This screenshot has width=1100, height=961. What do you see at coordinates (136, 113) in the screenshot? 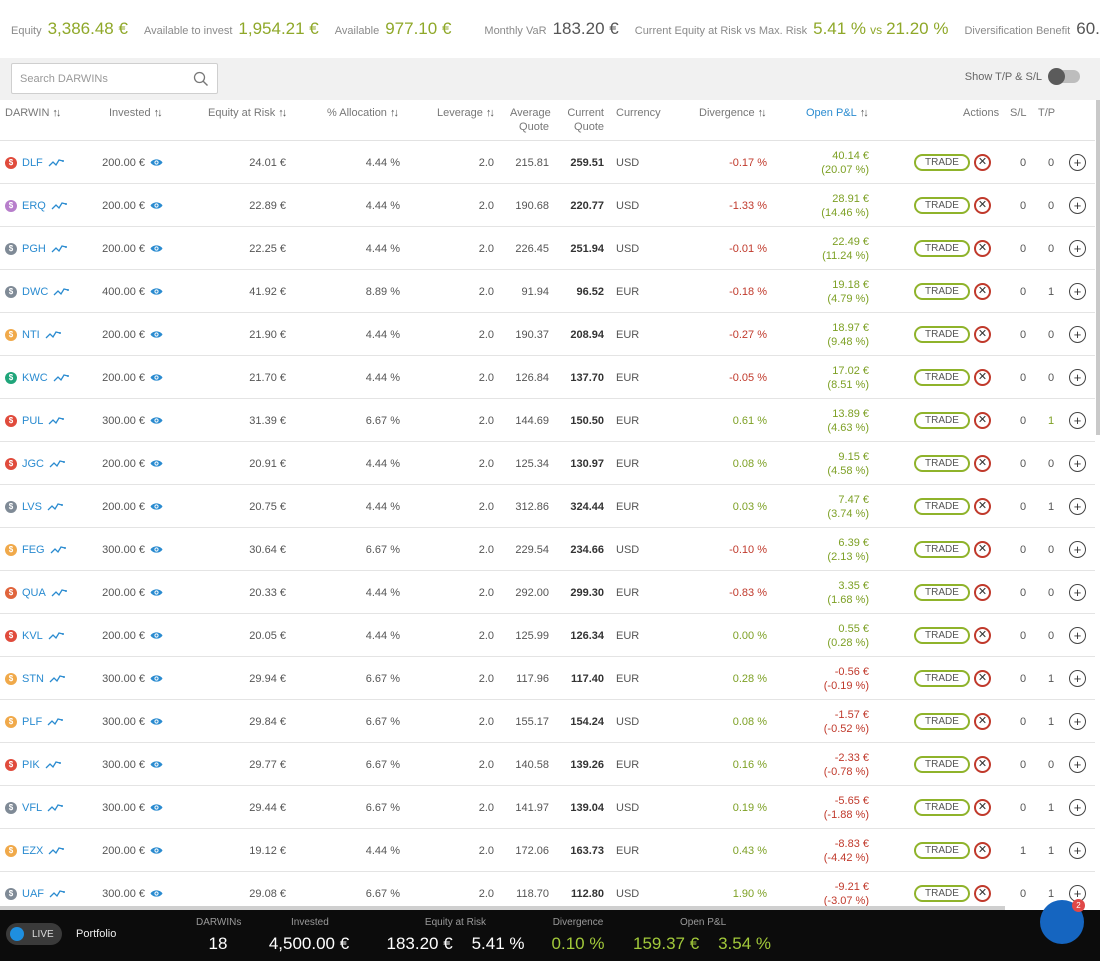
I see `col-invested: Invested ↑↓` at bounding box center [136, 113].